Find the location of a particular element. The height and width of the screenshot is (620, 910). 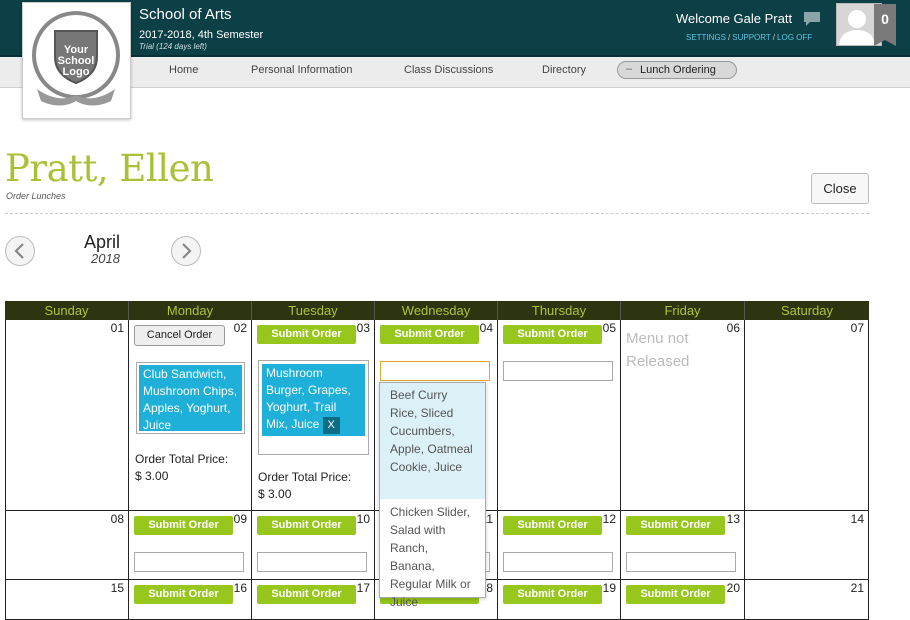

day-number: 01 is located at coordinates (117, 328).